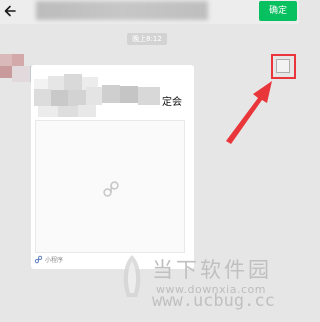  I want to click on top-bar: 确定, so click(149, 12).